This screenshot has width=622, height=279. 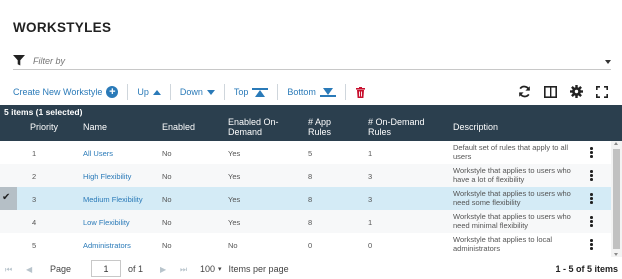 I want to click on move-bottom-label: Bottom, so click(x=301, y=92).